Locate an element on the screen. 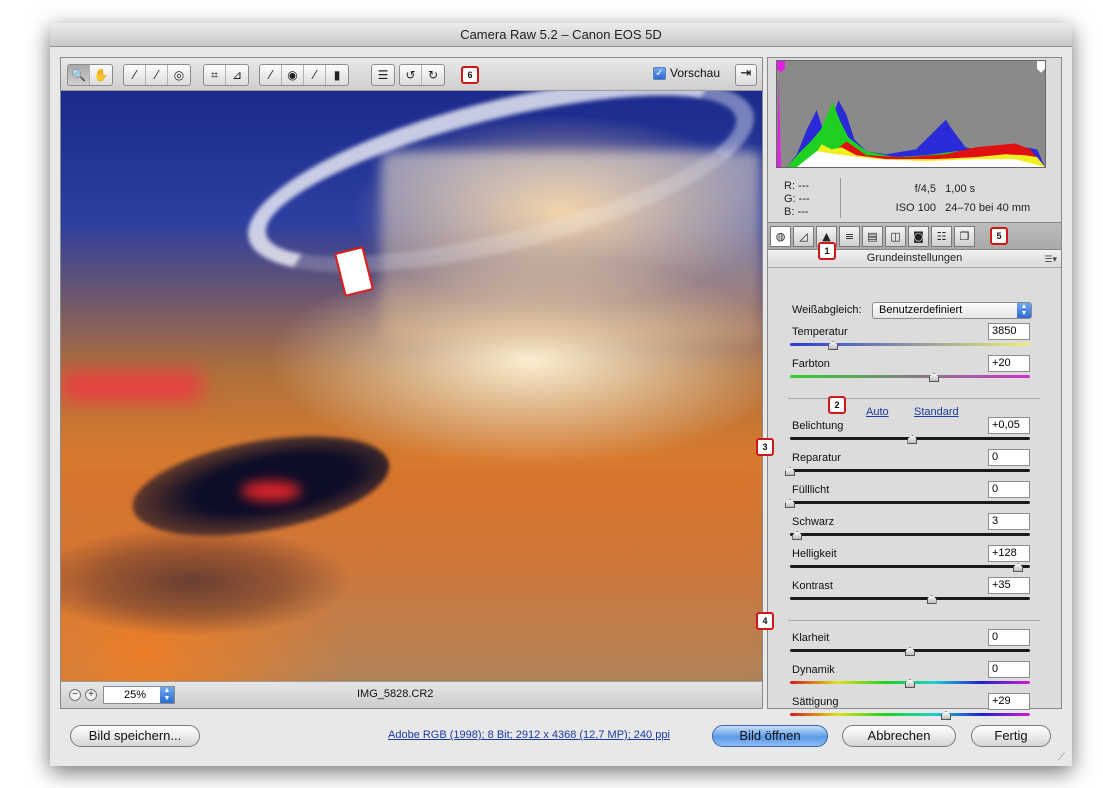 This screenshot has width=1103, height=788. panel-menu-icon: ☰▾ is located at coordinates (1050, 260).